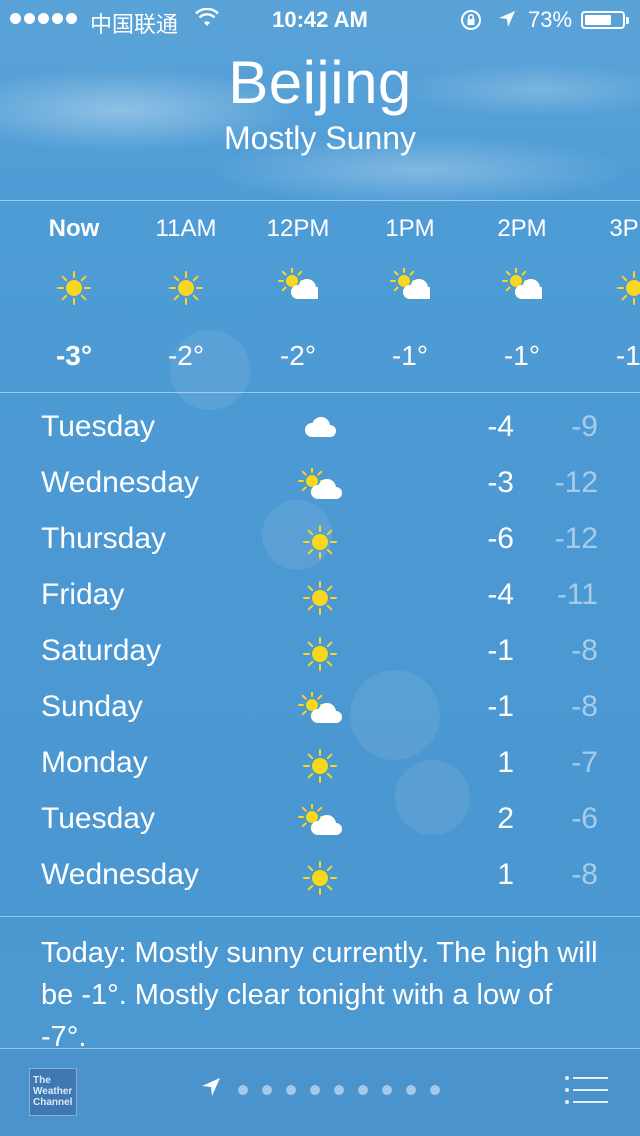 The height and width of the screenshot is (1136, 640). What do you see at coordinates (94, 762) in the screenshot?
I see `day-name: Monday` at bounding box center [94, 762].